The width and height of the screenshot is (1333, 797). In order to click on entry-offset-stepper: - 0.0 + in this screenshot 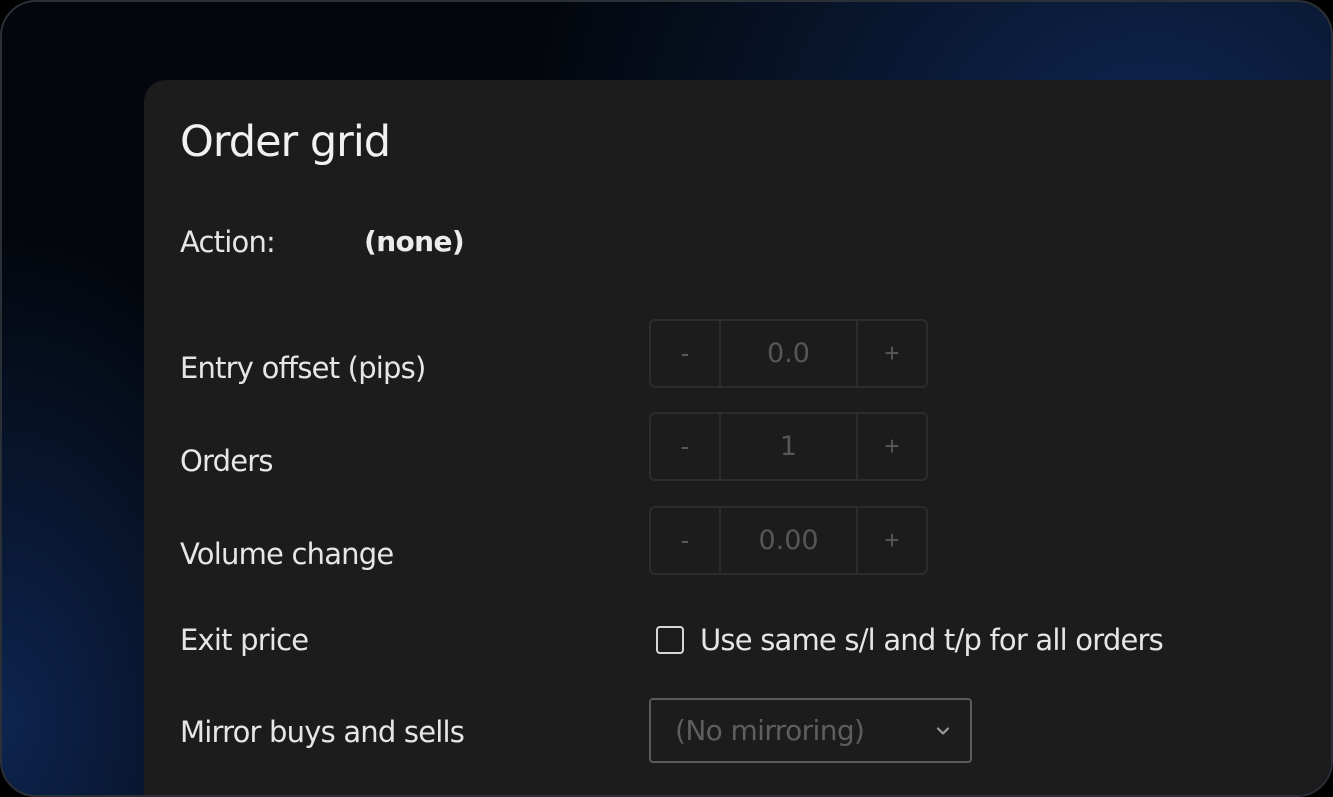, I will do `click(788, 353)`.